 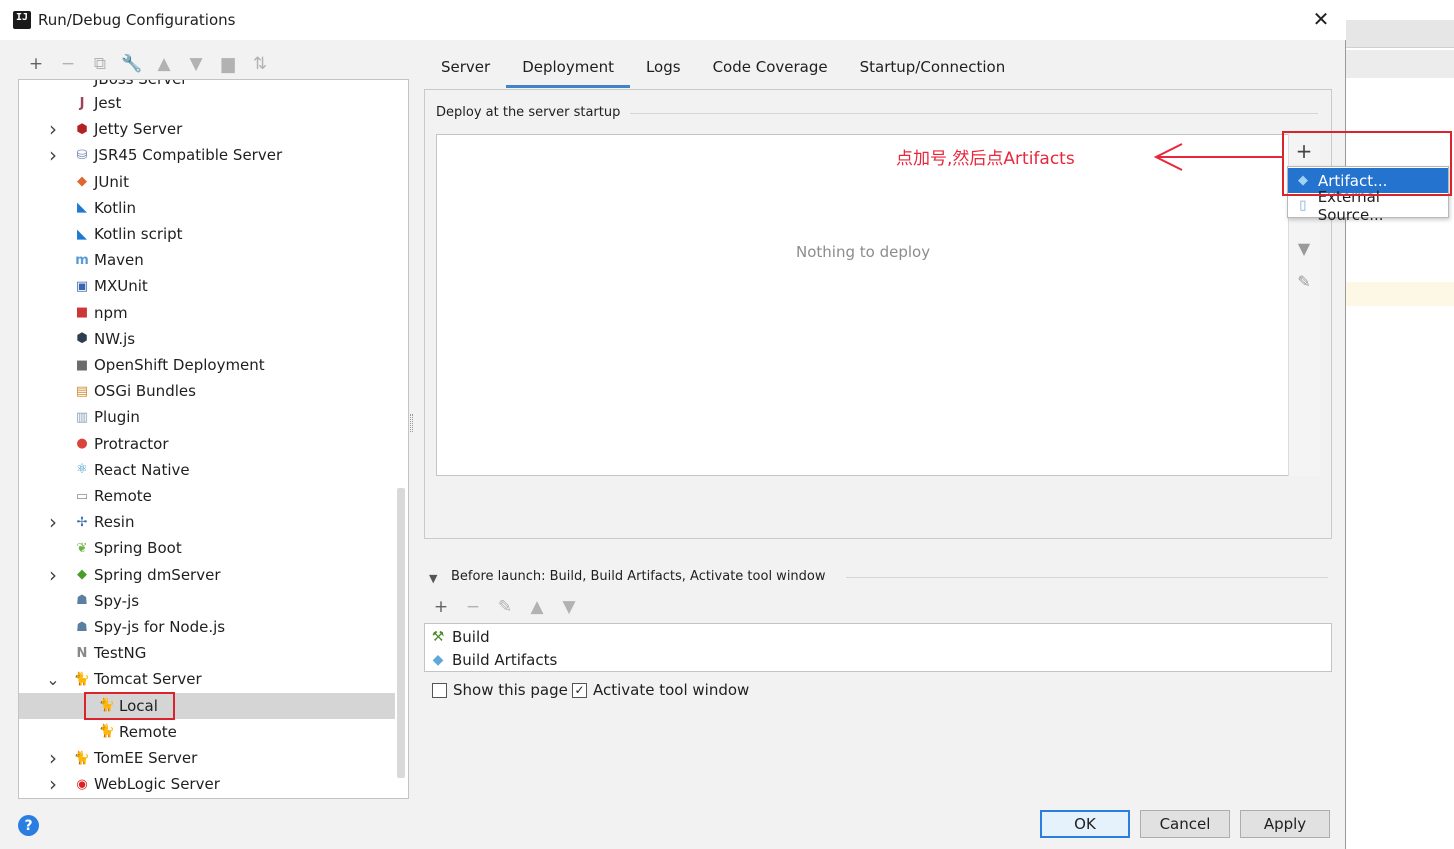 What do you see at coordinates (770, 70) in the screenshot?
I see `tab-code-coverage: Code Coverage` at bounding box center [770, 70].